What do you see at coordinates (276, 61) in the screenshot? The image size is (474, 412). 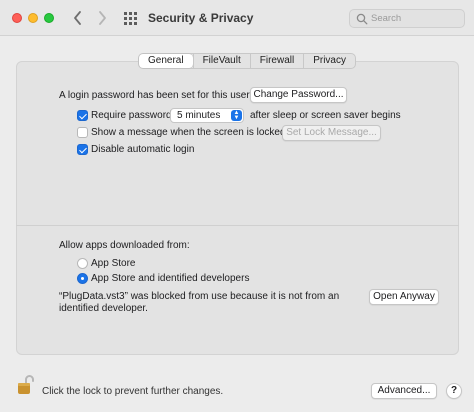 I see `tab-firewall: Firewall` at bounding box center [276, 61].